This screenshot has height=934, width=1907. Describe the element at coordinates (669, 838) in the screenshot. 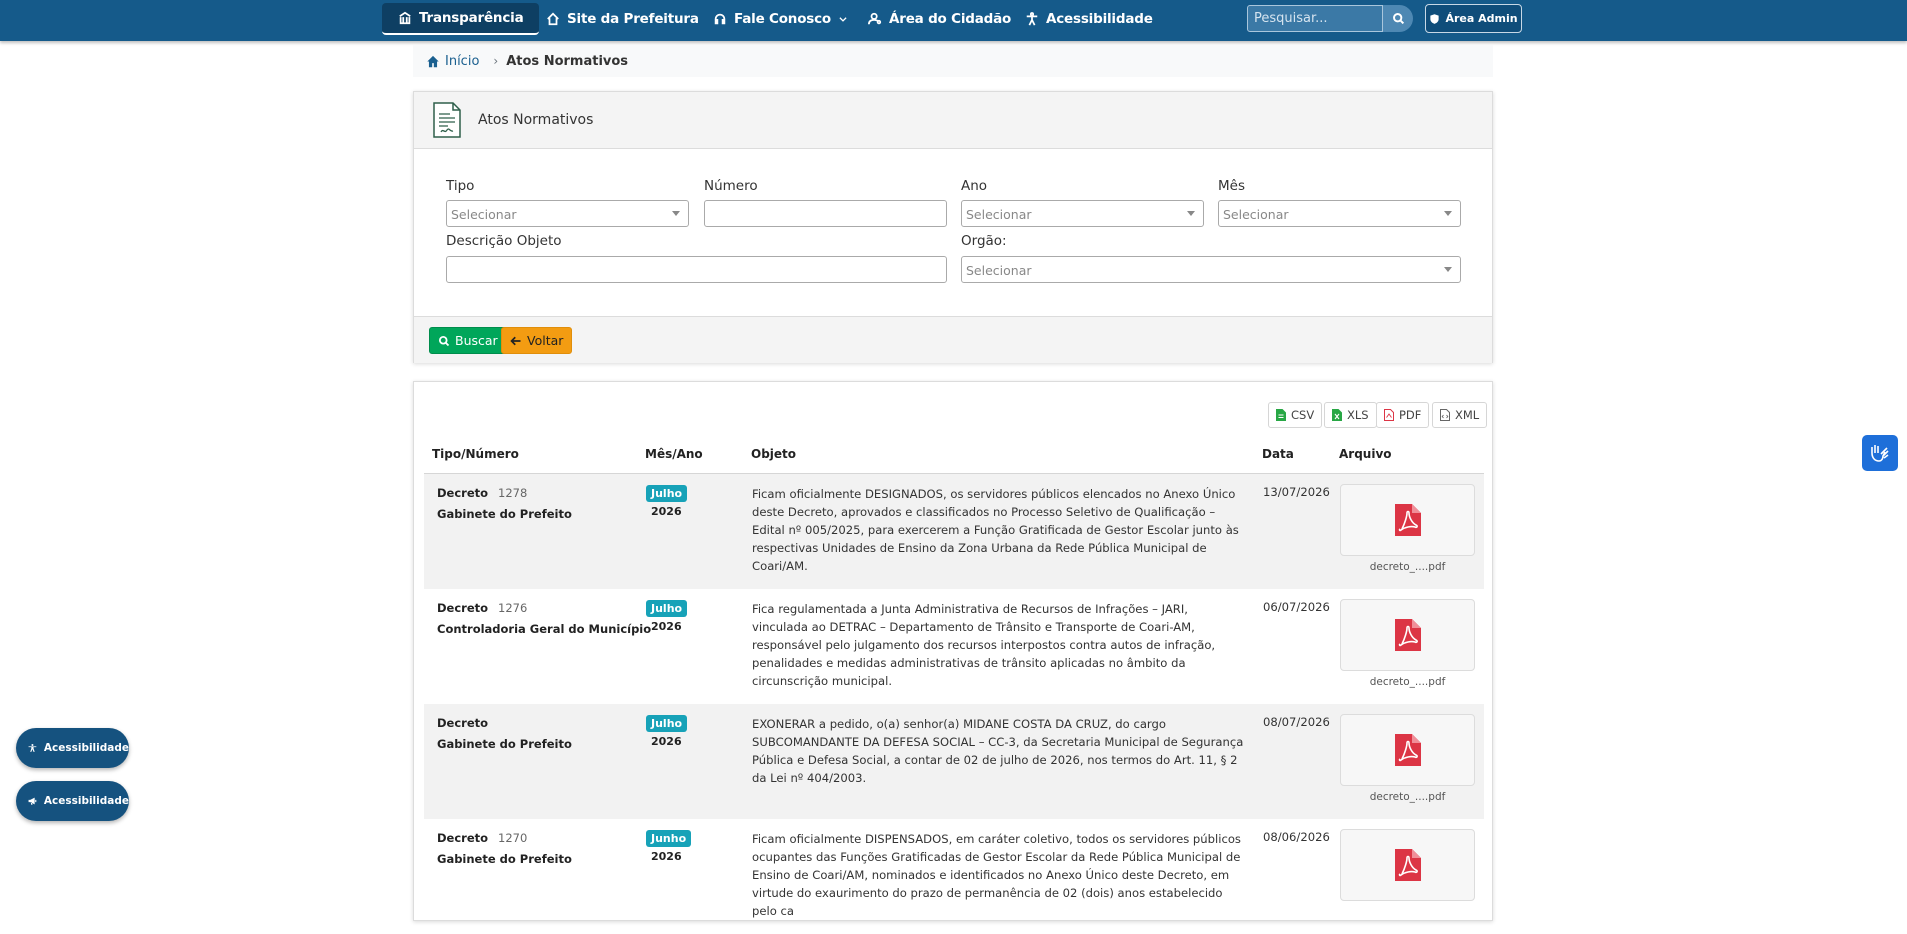

I see `month-badge: Junho` at that location.